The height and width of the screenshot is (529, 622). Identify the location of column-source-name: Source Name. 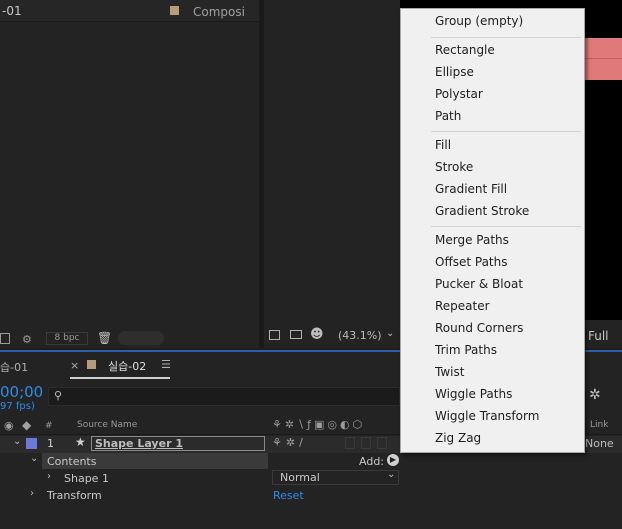
(107, 425).